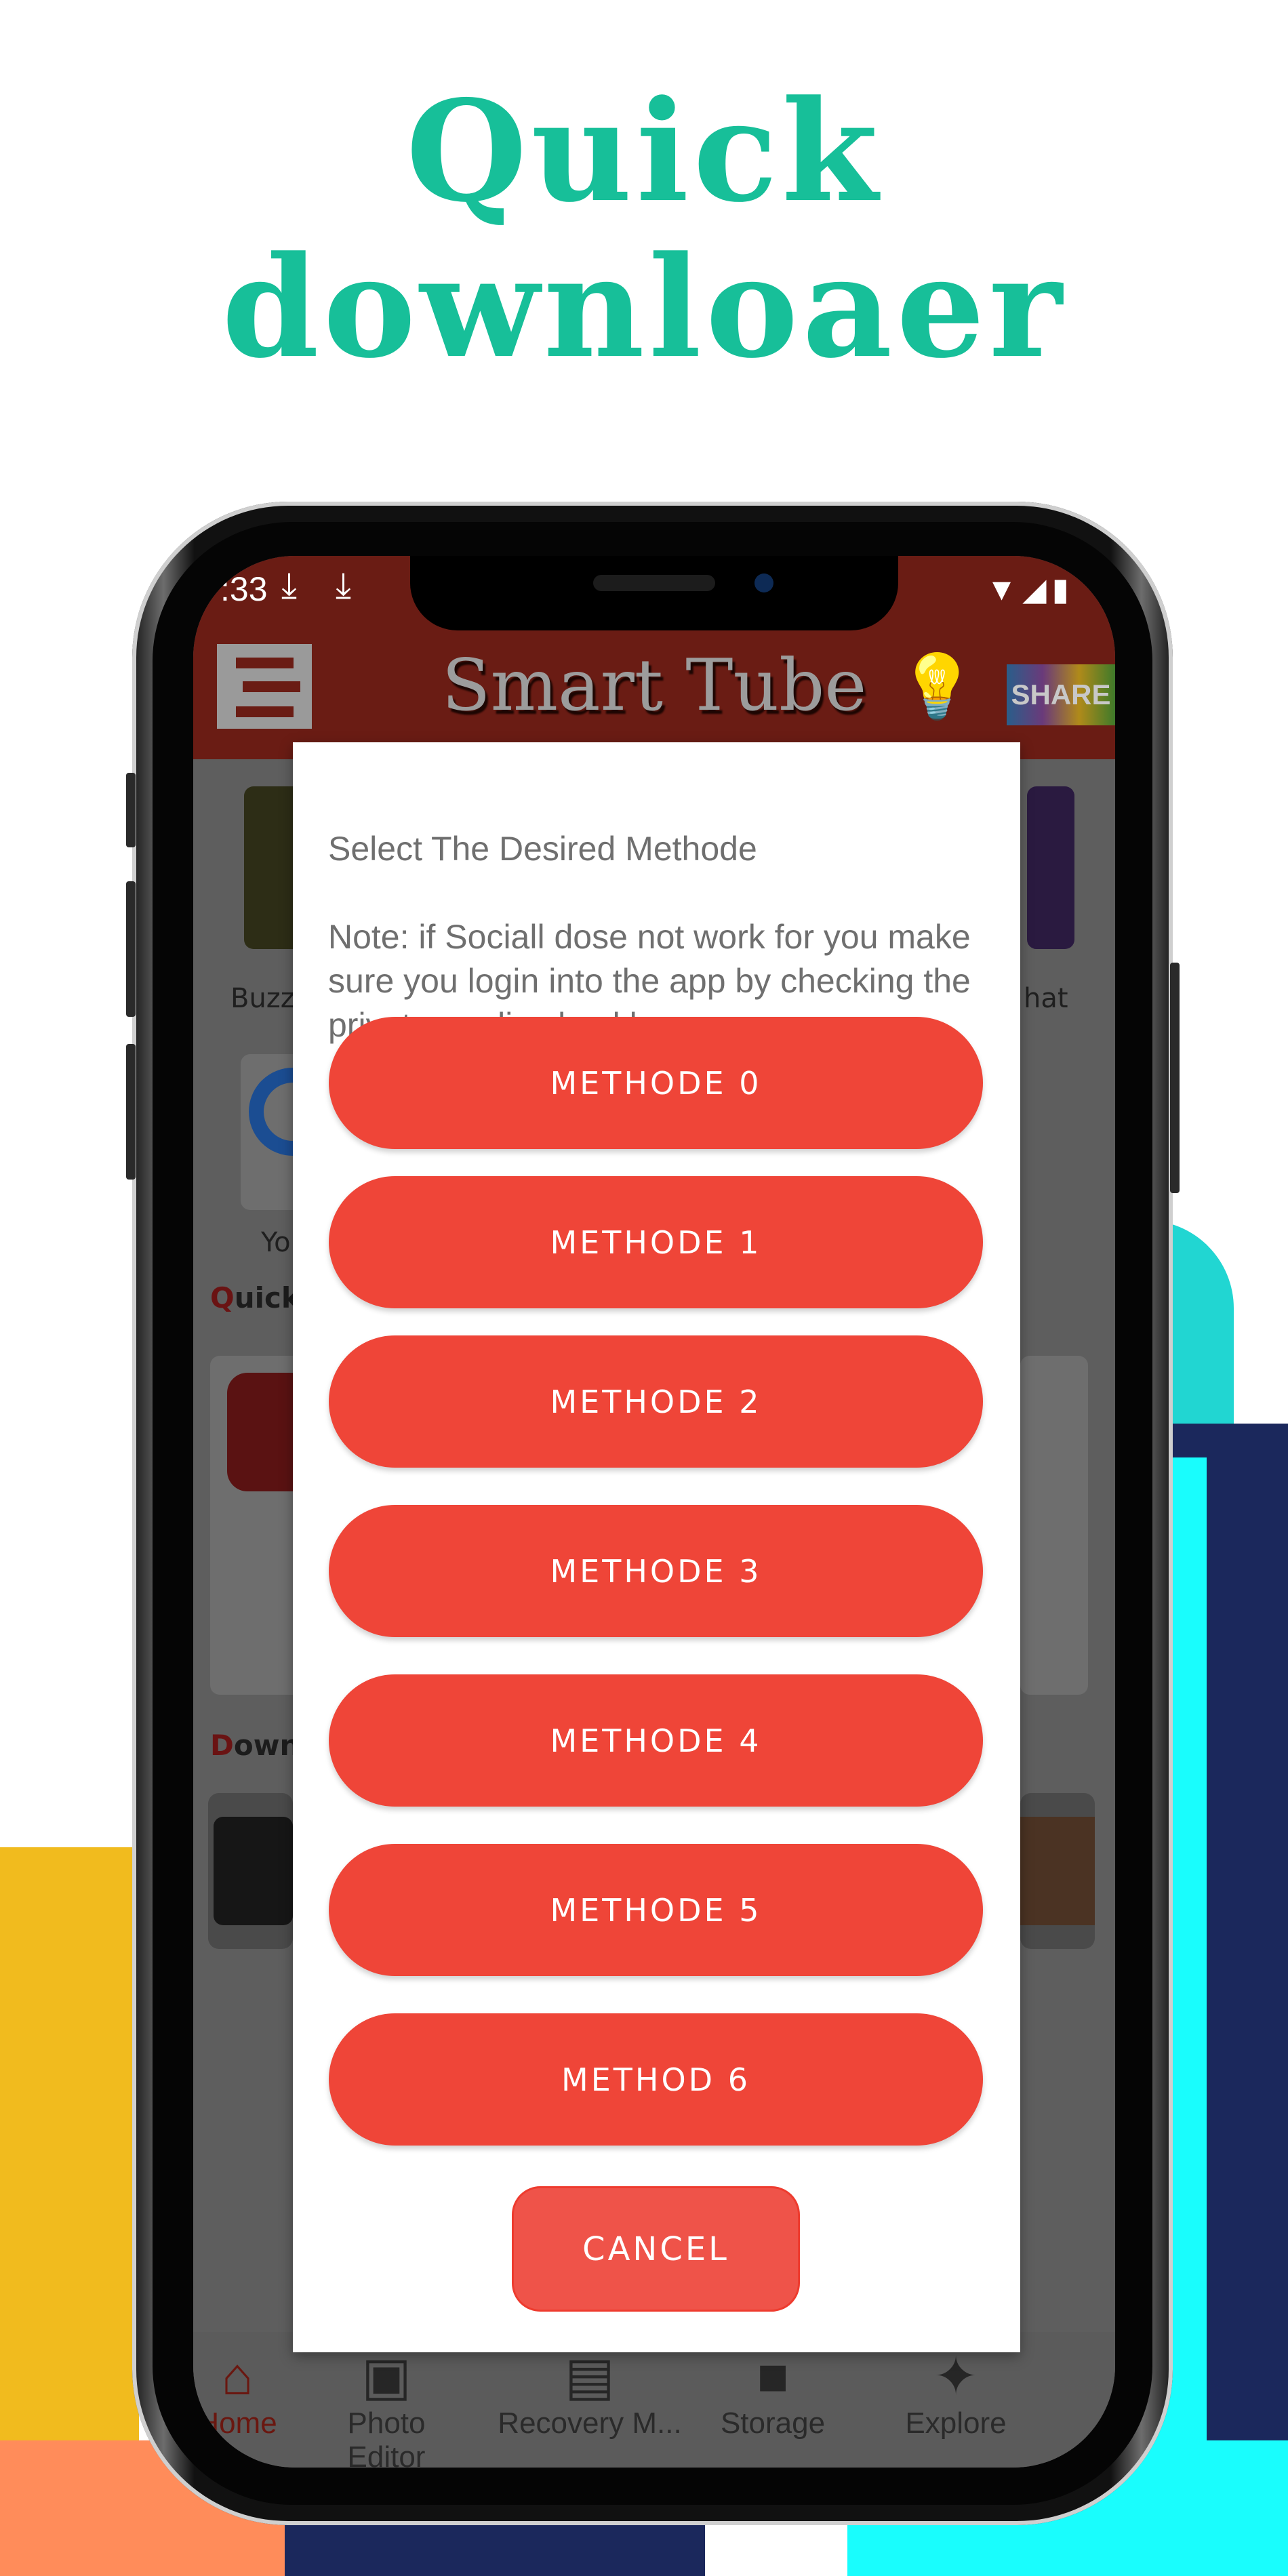  What do you see at coordinates (386, 2376) in the screenshot?
I see `photo-library-icon: ▣` at bounding box center [386, 2376].